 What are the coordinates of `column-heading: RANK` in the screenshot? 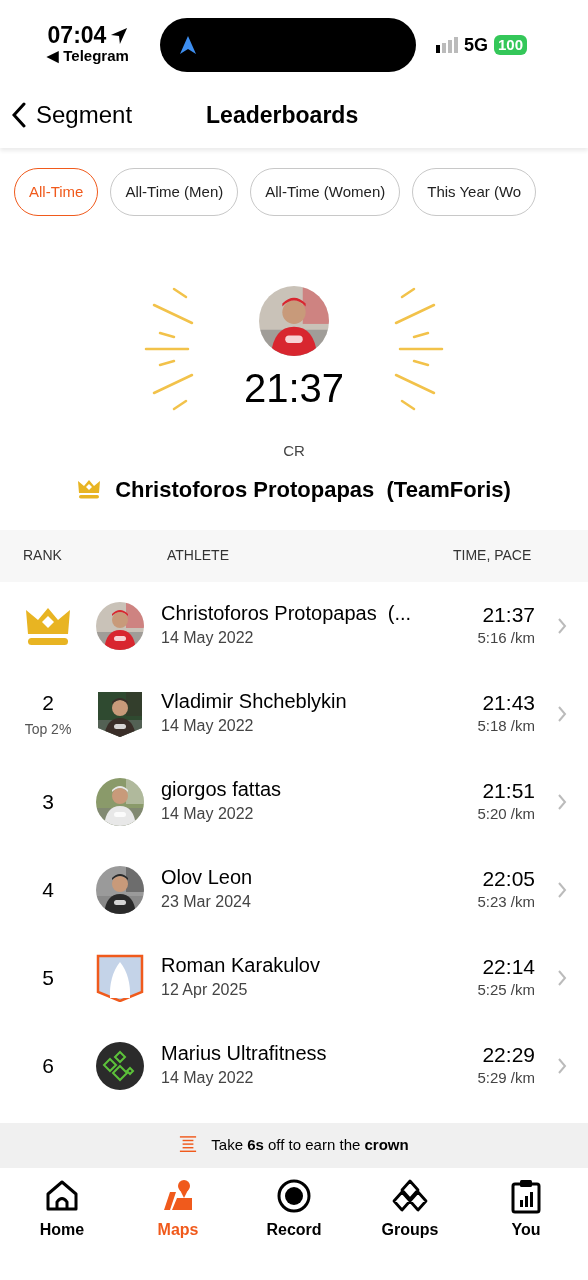 It's located at (42, 555).